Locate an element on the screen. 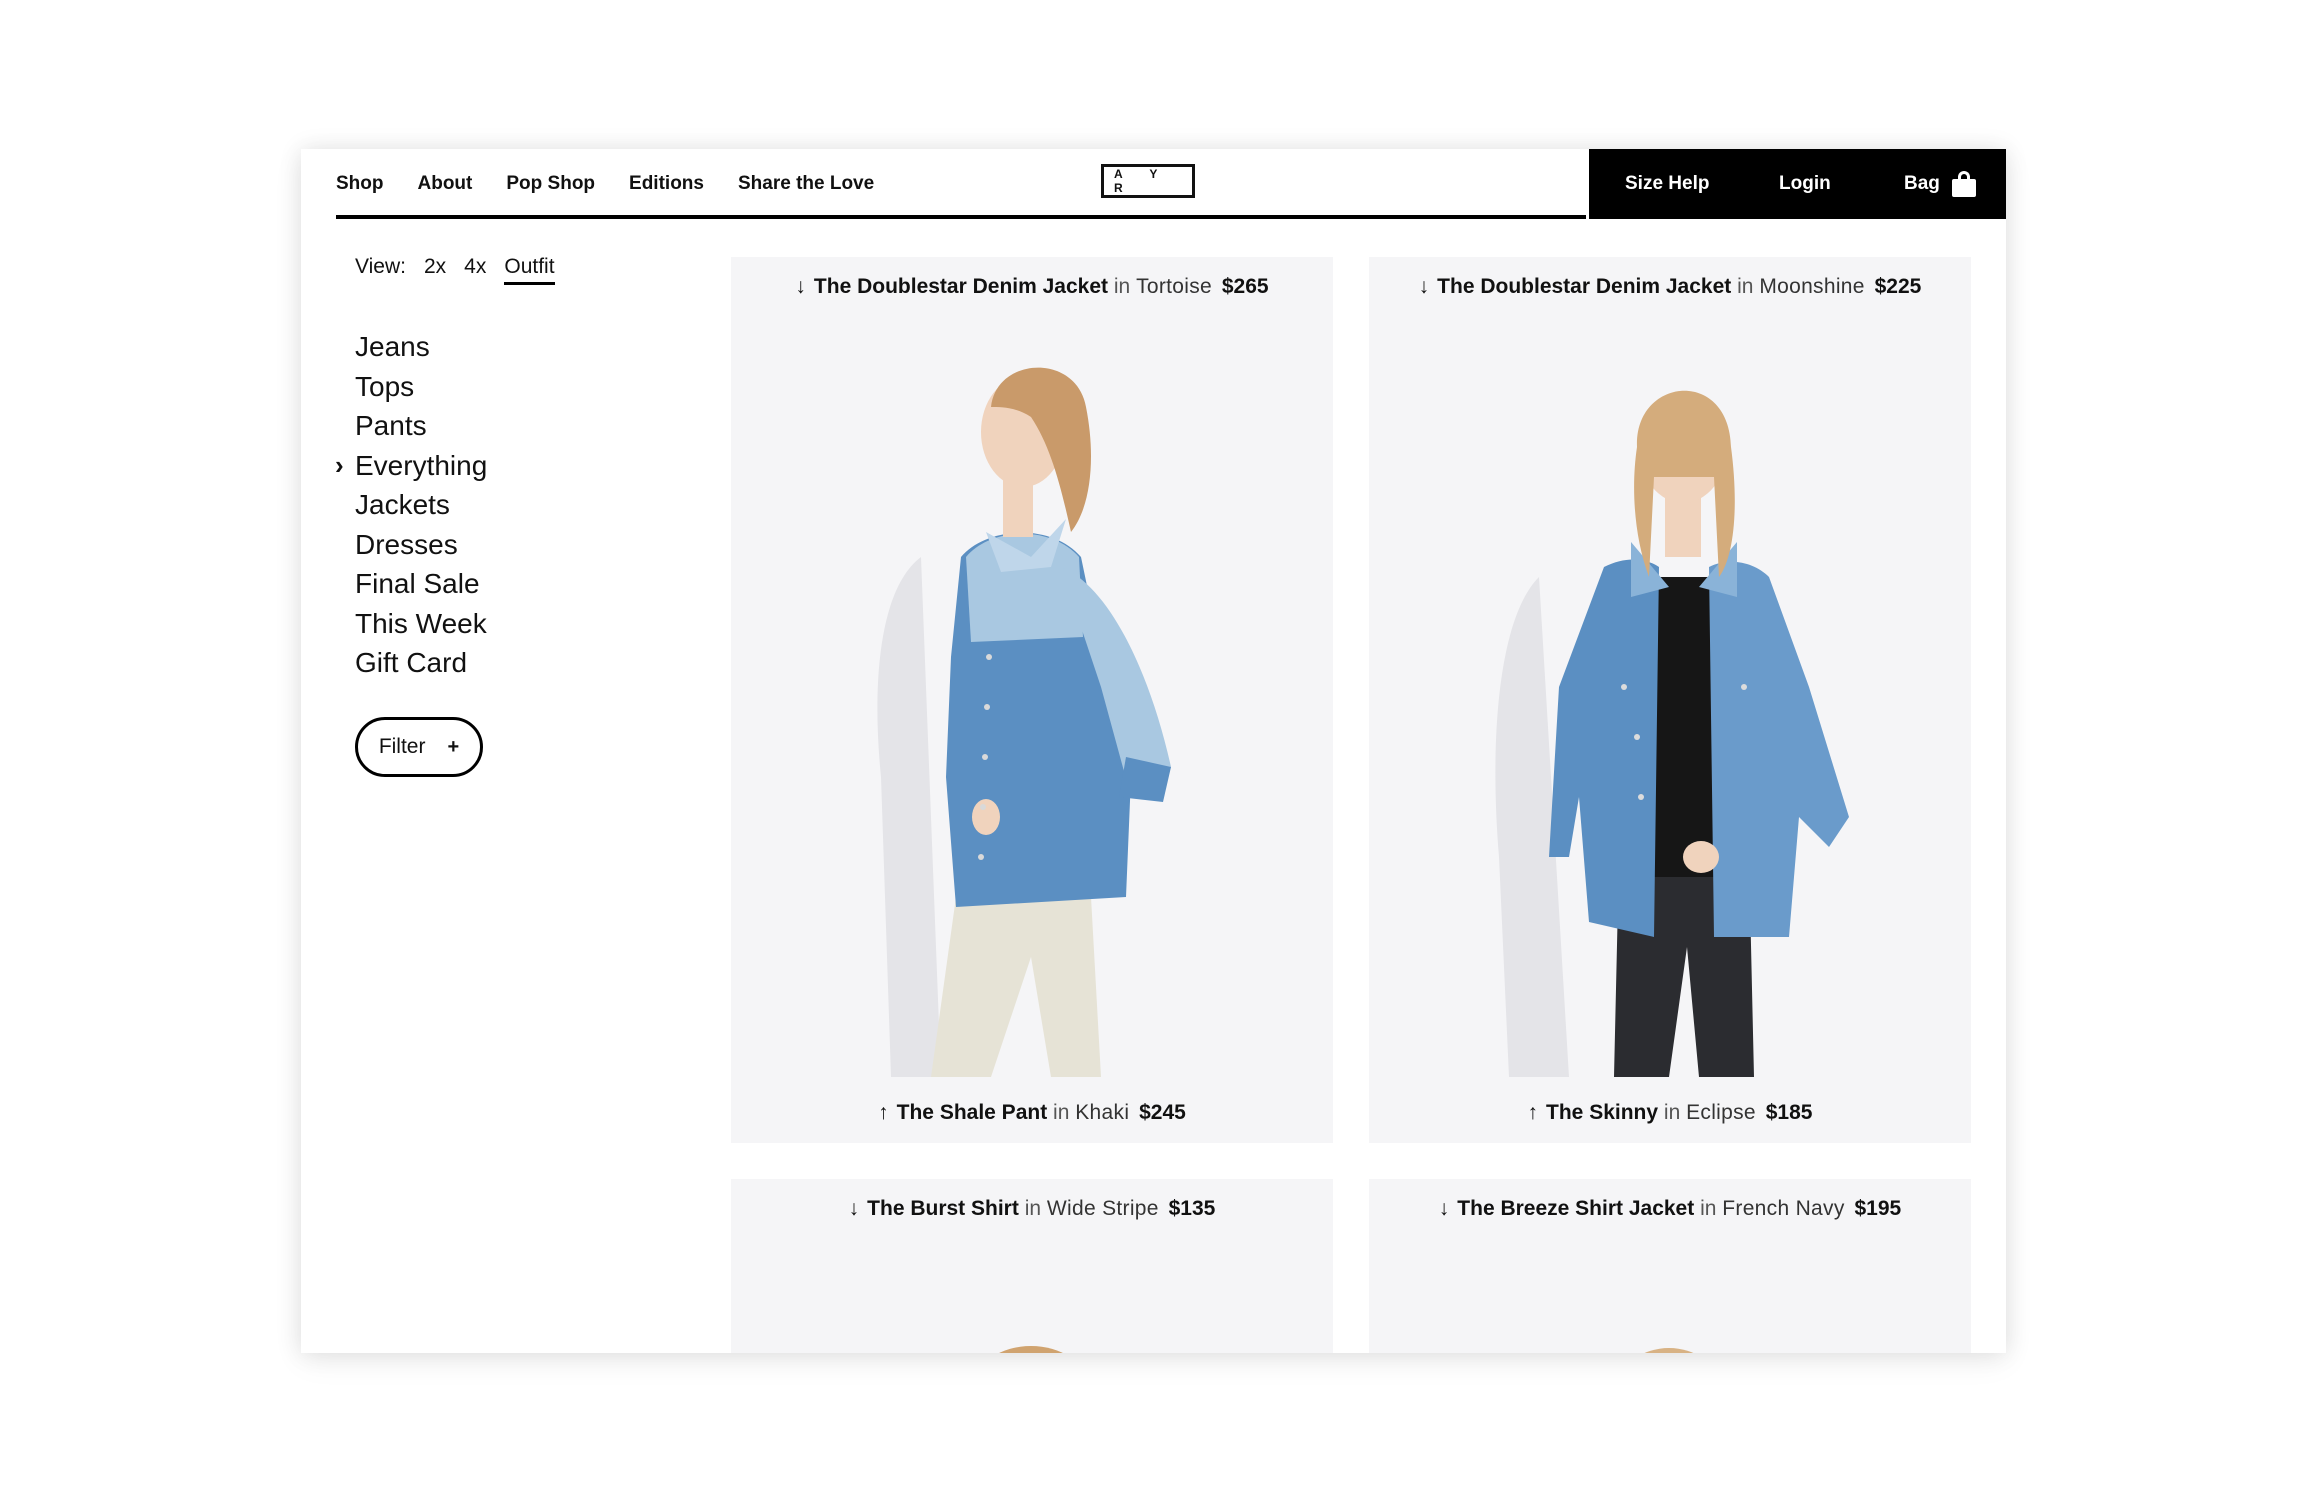 This screenshot has width=2300, height=1500. category-jeans: Jeans is located at coordinates (421, 347).